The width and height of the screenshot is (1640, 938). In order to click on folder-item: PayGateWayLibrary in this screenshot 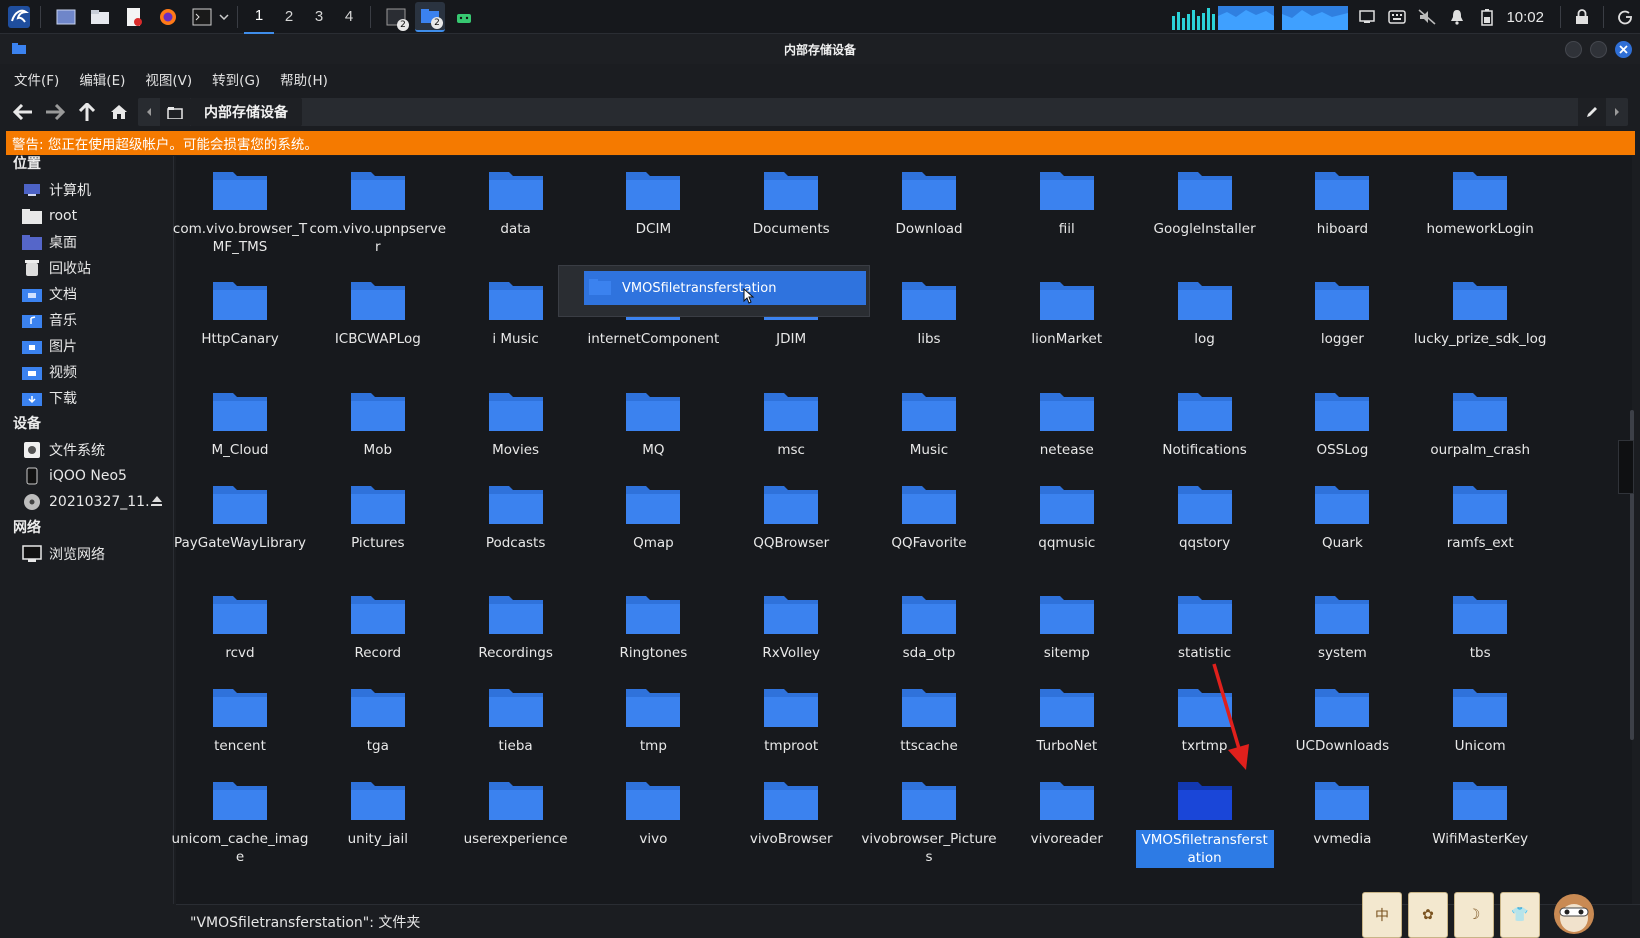, I will do `click(240, 511)`.